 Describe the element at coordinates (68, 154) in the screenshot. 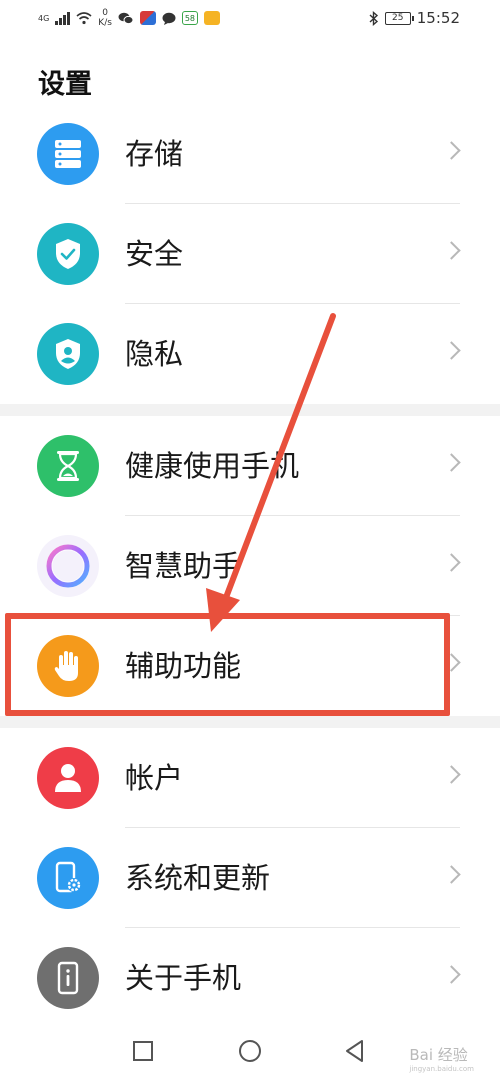

I see `storage-icon` at that location.